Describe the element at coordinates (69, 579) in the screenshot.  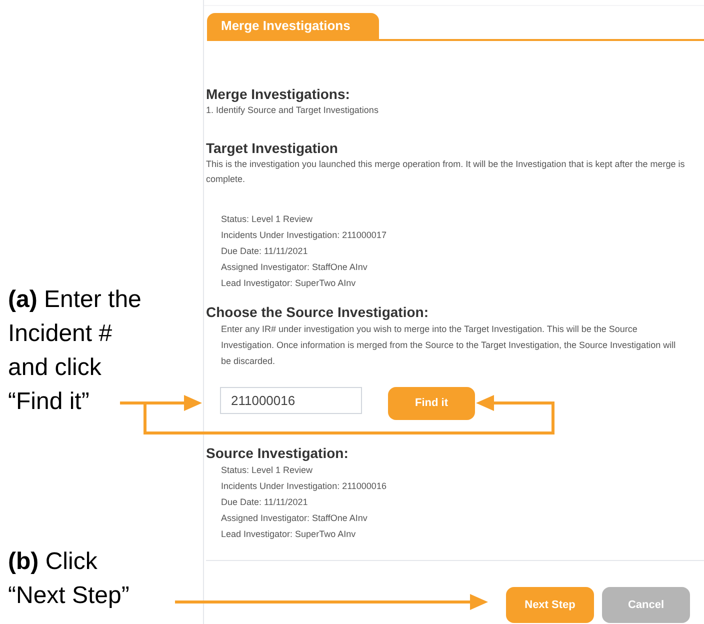
I see `callout-text: (b) Click “Next Step”` at that location.